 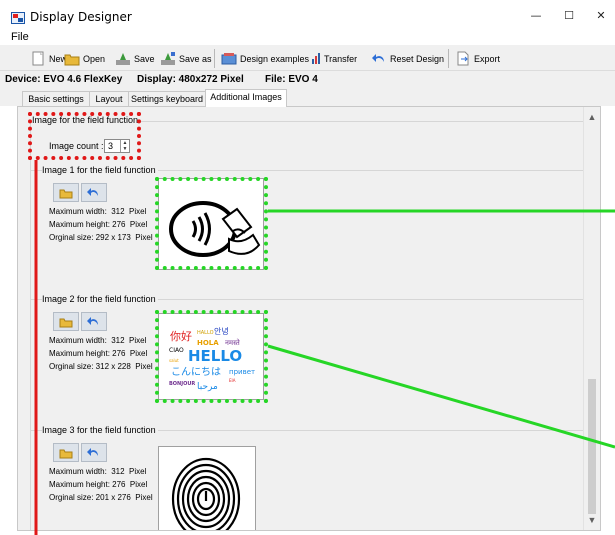 I want to click on transfer-button: Transfer, so click(x=334, y=58).